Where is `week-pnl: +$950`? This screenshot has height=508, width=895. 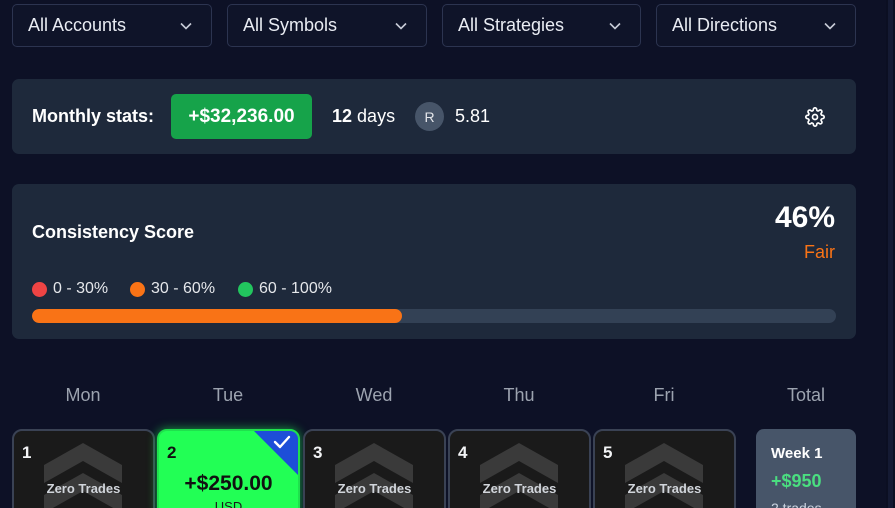 week-pnl: +$950 is located at coordinates (796, 481).